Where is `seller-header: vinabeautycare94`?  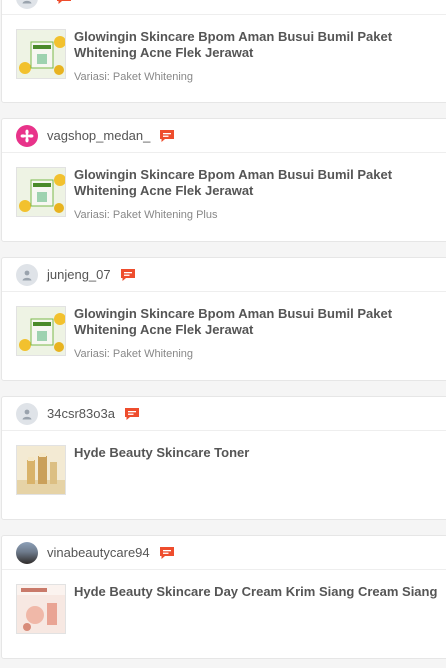 seller-header: vinabeautycare94 is located at coordinates (224, 553).